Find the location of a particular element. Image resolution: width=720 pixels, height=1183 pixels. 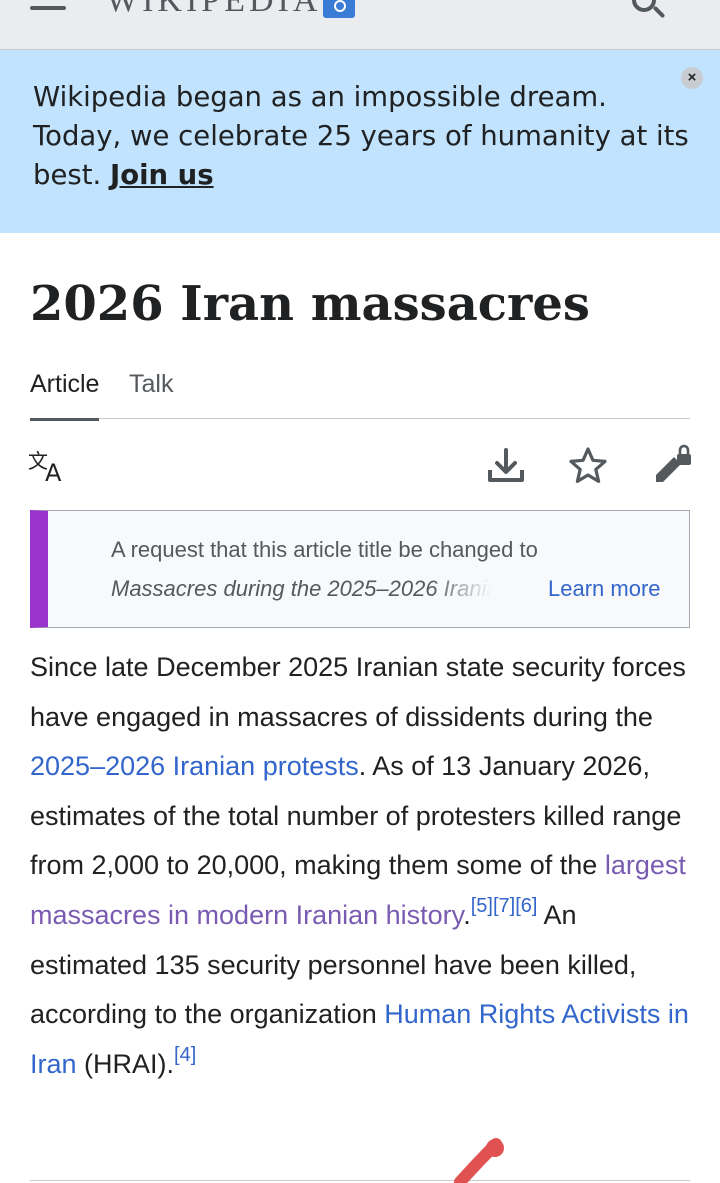

tab-article: Article is located at coordinates (65, 394).